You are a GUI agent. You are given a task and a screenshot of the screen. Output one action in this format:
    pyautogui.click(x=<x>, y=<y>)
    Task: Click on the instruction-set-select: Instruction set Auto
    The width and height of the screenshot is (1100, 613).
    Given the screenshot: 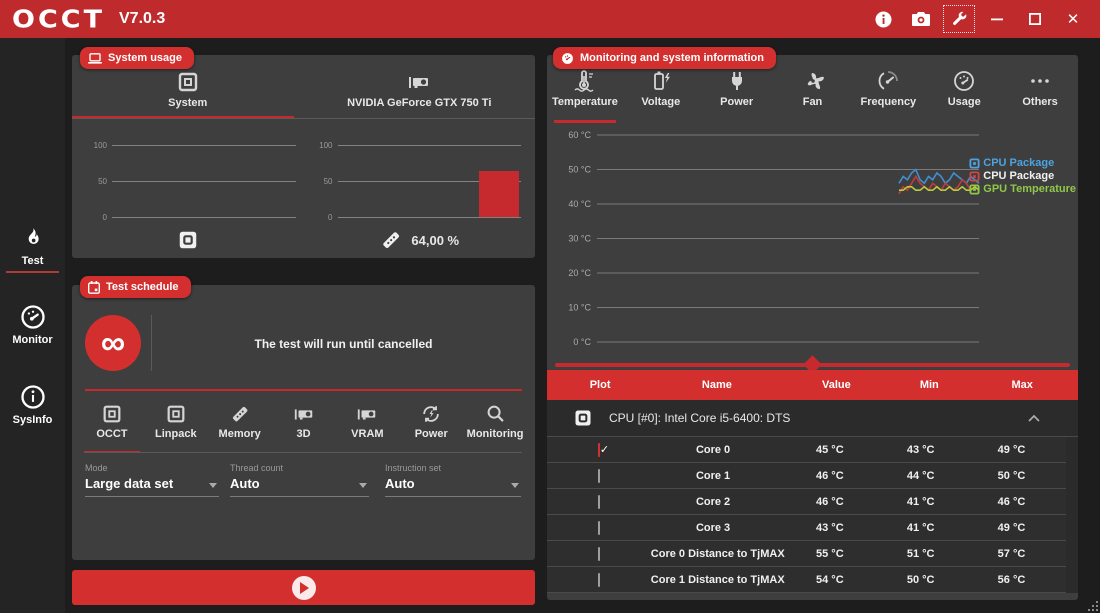 What is the action you would take?
    pyautogui.click(x=453, y=480)
    